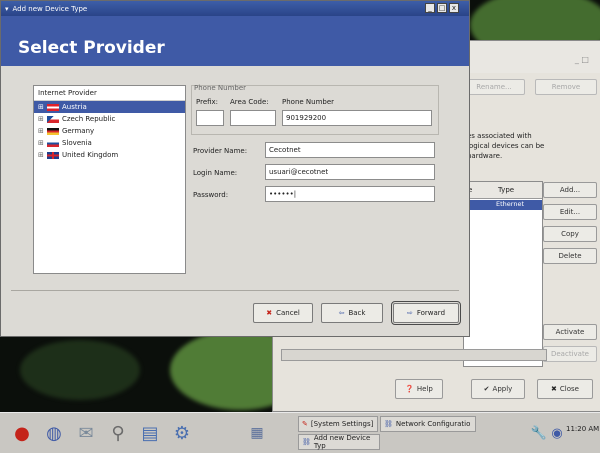 This screenshot has height=453, width=600. I want to click on flag-germany-icon, so click(53, 131).